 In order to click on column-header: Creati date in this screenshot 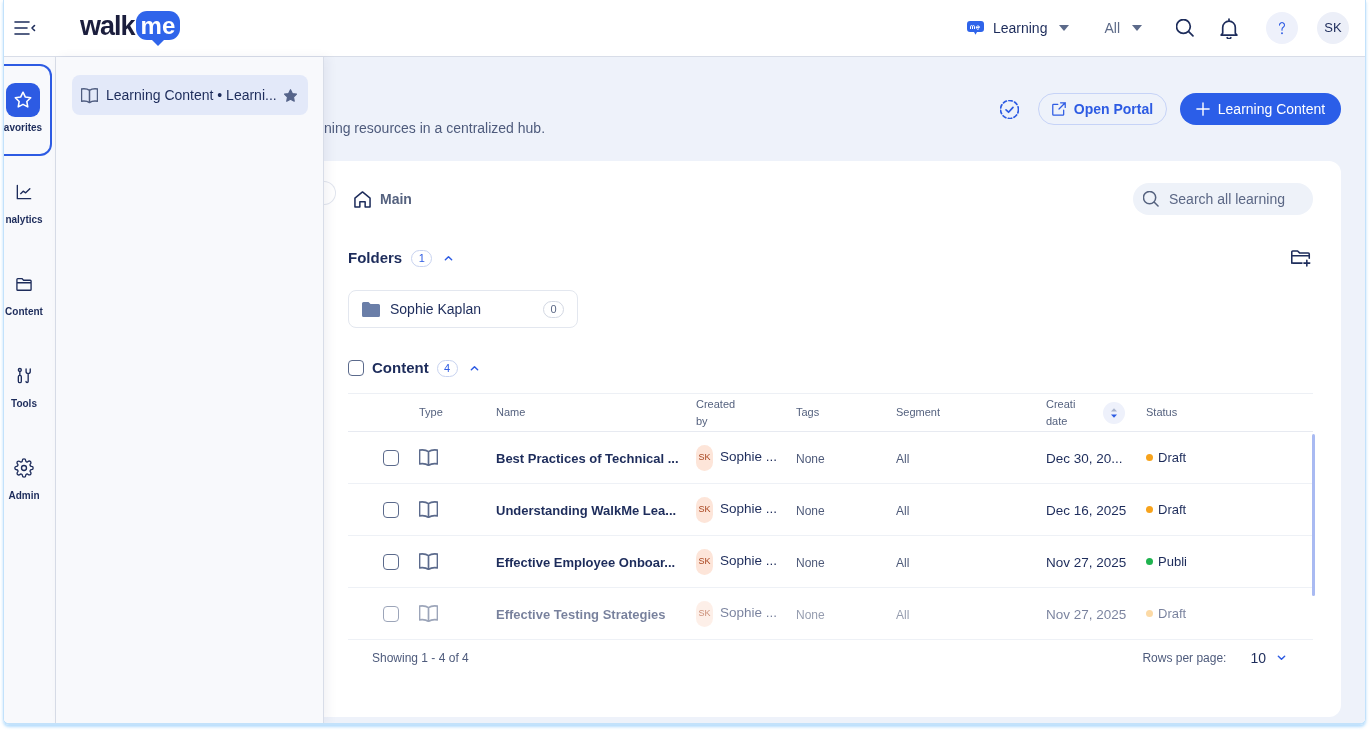, I will do `click(1061, 412)`.